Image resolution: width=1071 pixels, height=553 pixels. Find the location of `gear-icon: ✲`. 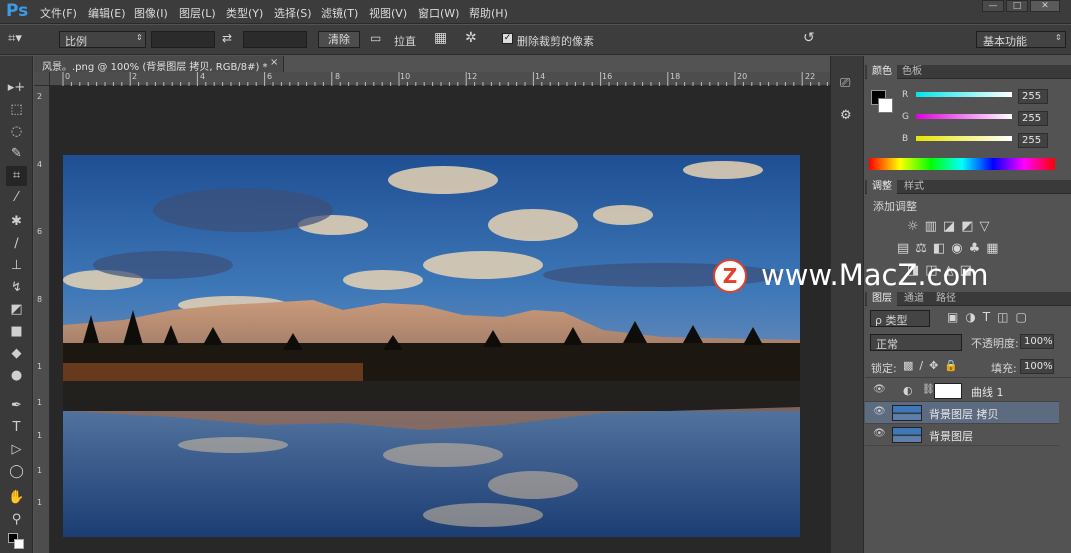

gear-icon: ✲ is located at coordinates (471, 38).